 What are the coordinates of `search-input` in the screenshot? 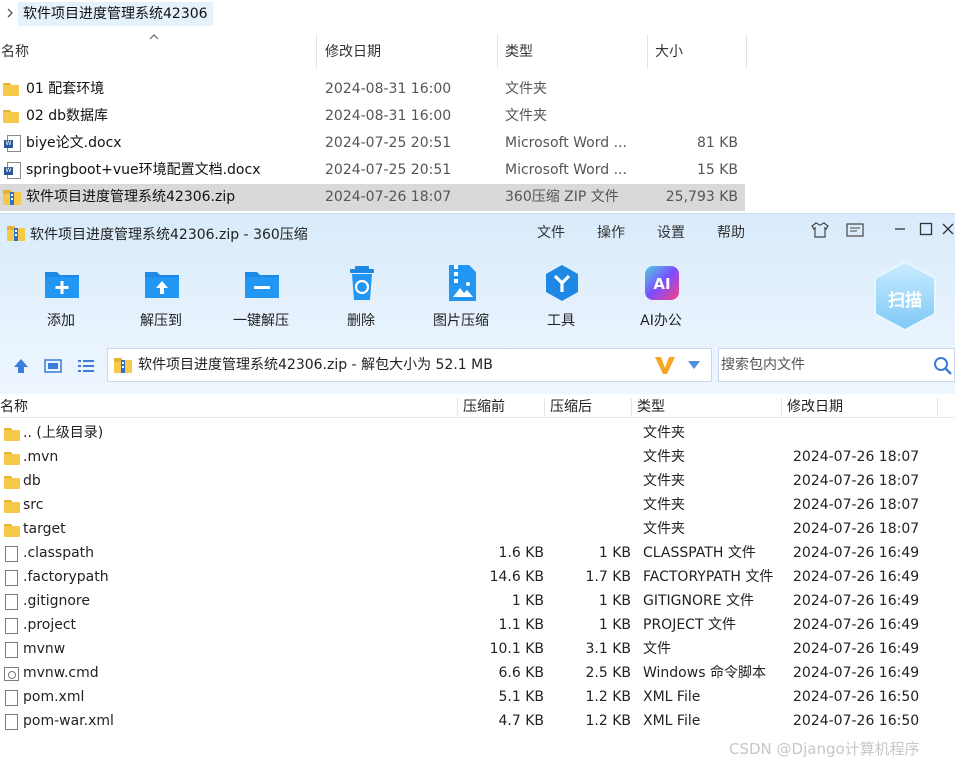 It's located at (821, 365).